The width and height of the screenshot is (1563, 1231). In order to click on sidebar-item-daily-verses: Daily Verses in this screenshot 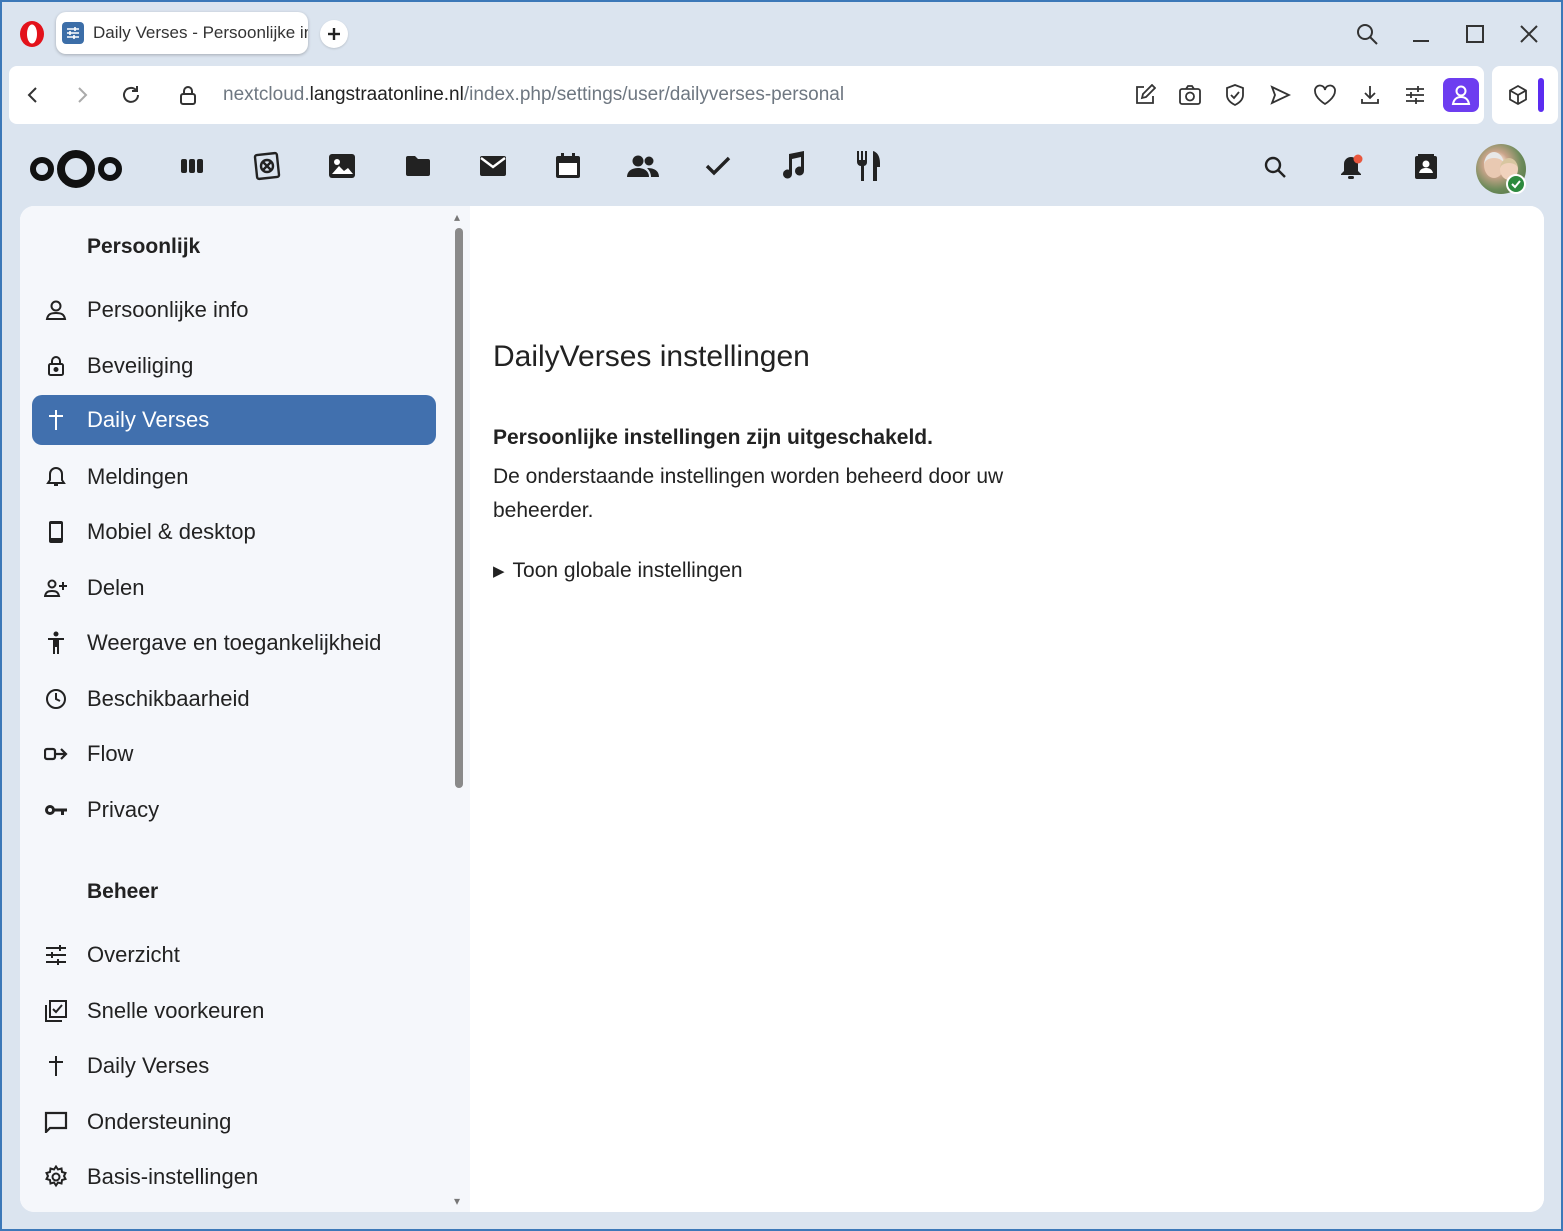, I will do `click(234, 420)`.